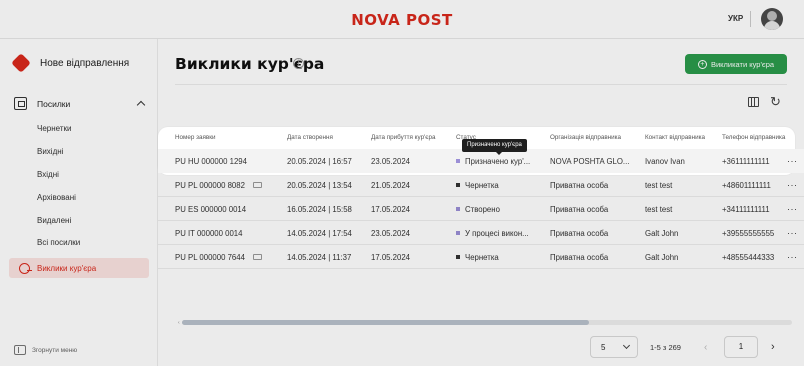 The image size is (804, 366). What do you see at coordinates (319, 161) in the screenshot?
I see `cell-created: 20.05.2024 | 16:57` at bounding box center [319, 161].